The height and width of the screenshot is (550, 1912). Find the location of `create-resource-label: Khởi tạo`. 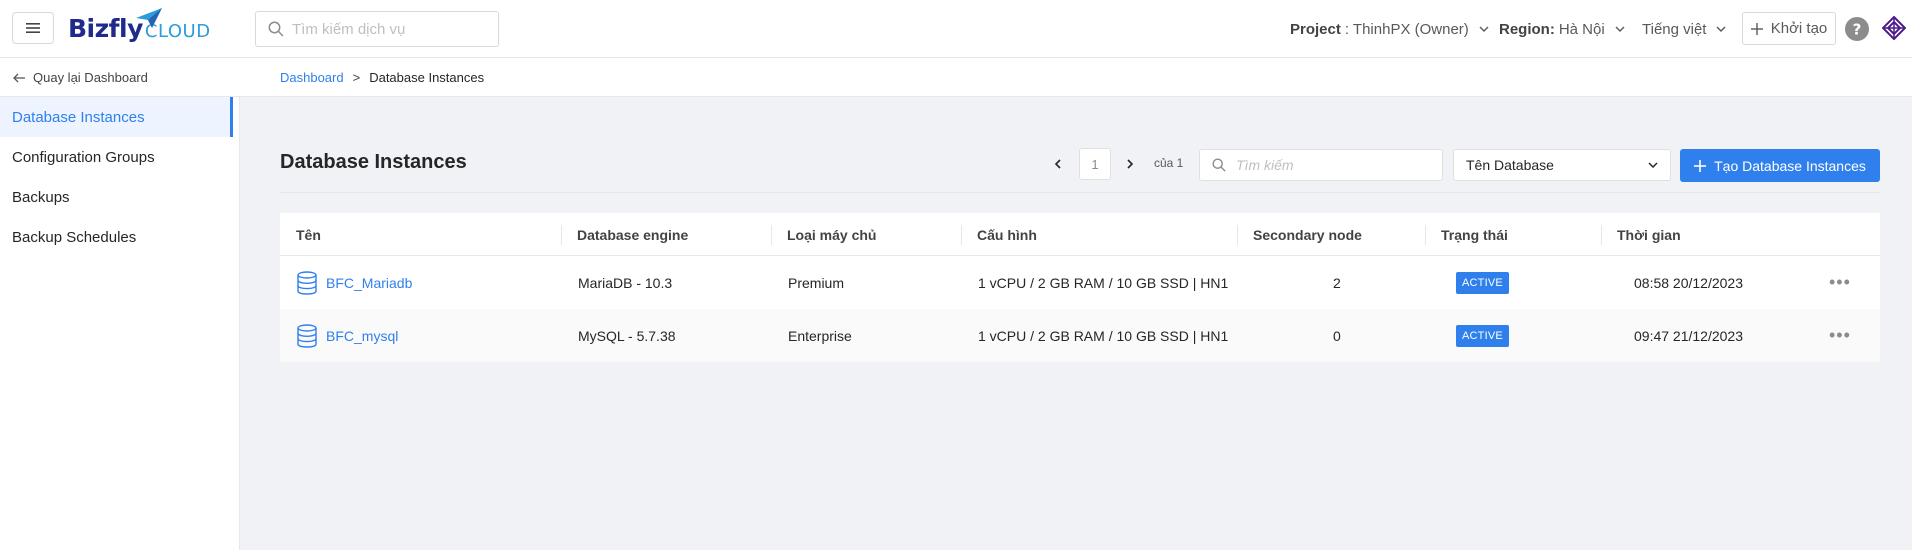

create-resource-label: Khởi tạo is located at coordinates (1799, 28).